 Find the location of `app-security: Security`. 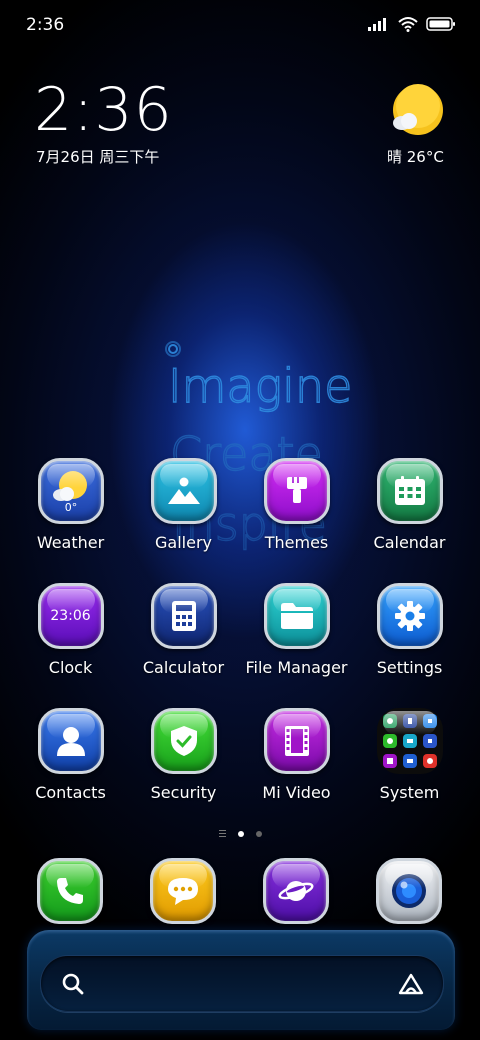

app-security: Security is located at coordinates (183, 755).